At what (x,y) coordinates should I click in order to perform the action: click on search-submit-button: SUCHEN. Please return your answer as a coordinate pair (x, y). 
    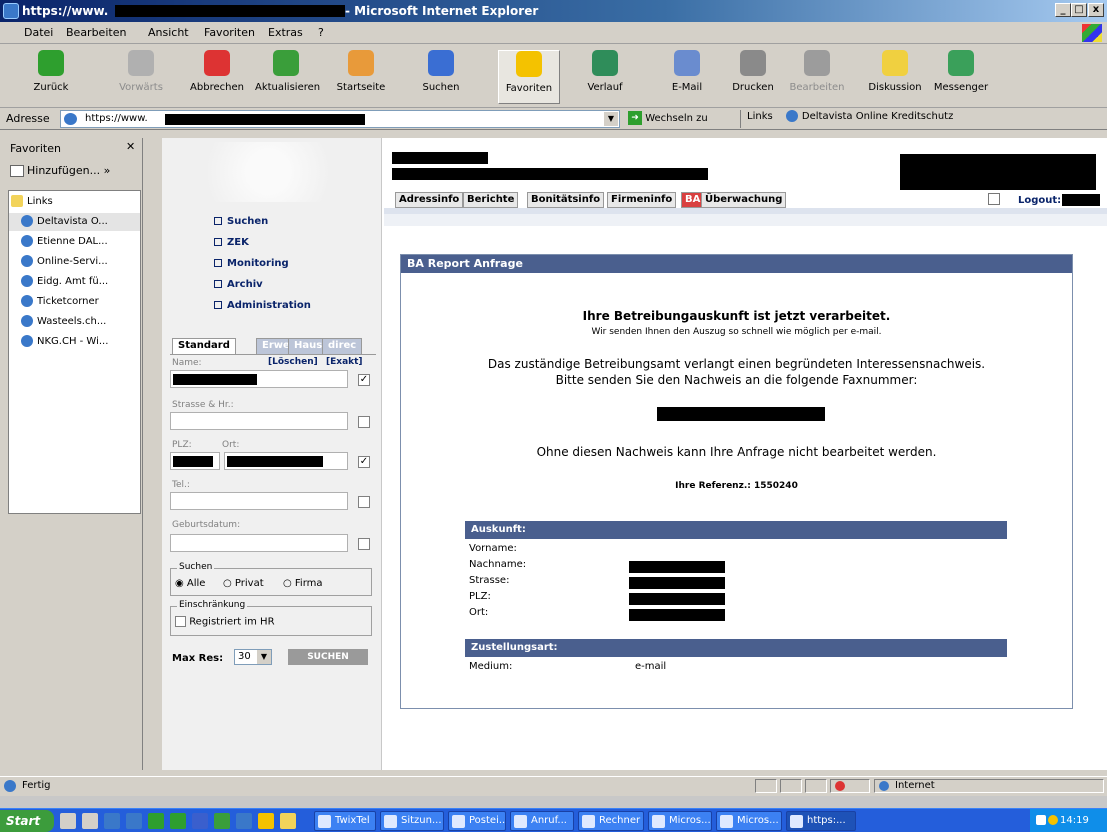
    Looking at the image, I should click on (328, 657).